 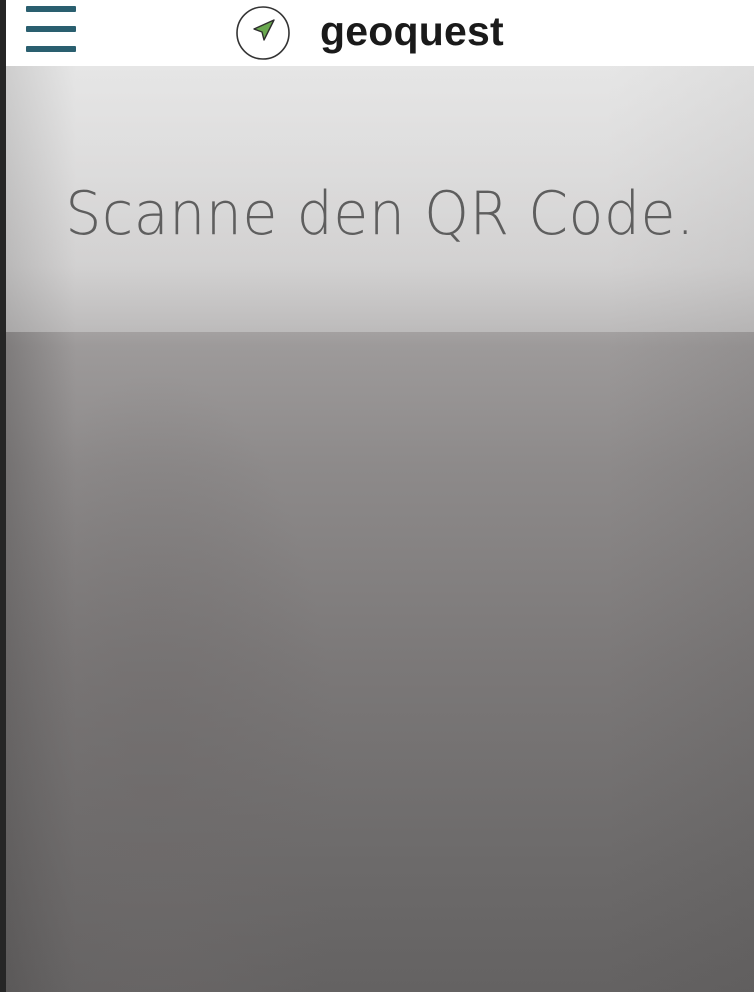 What do you see at coordinates (51, 49) in the screenshot?
I see `menu-bar-bottom` at bounding box center [51, 49].